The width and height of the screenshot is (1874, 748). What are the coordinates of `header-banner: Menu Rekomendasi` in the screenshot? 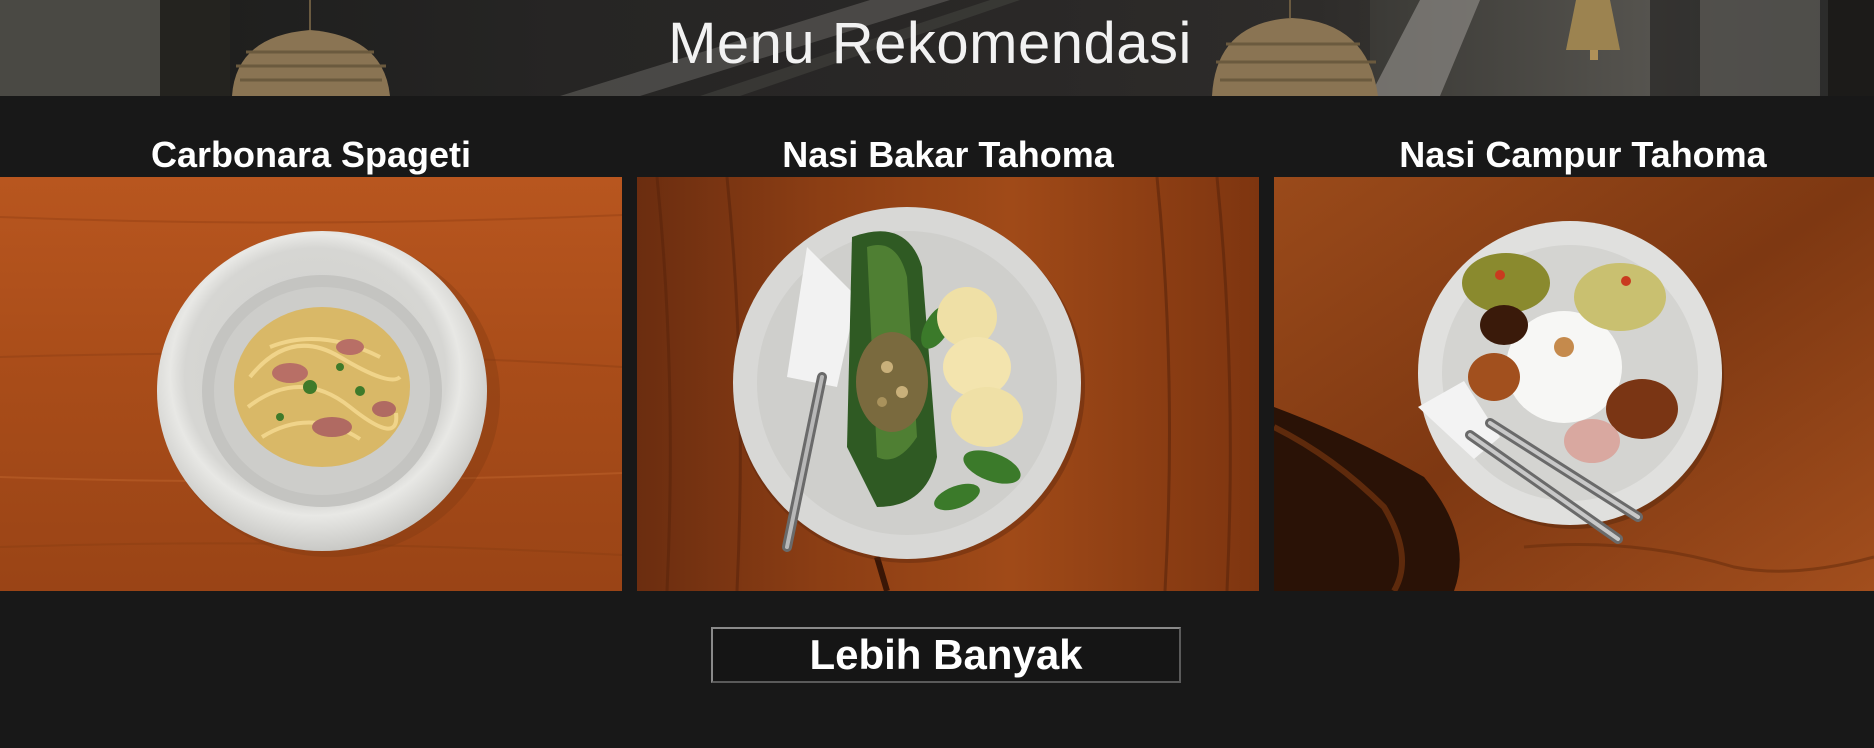 It's located at (937, 48).